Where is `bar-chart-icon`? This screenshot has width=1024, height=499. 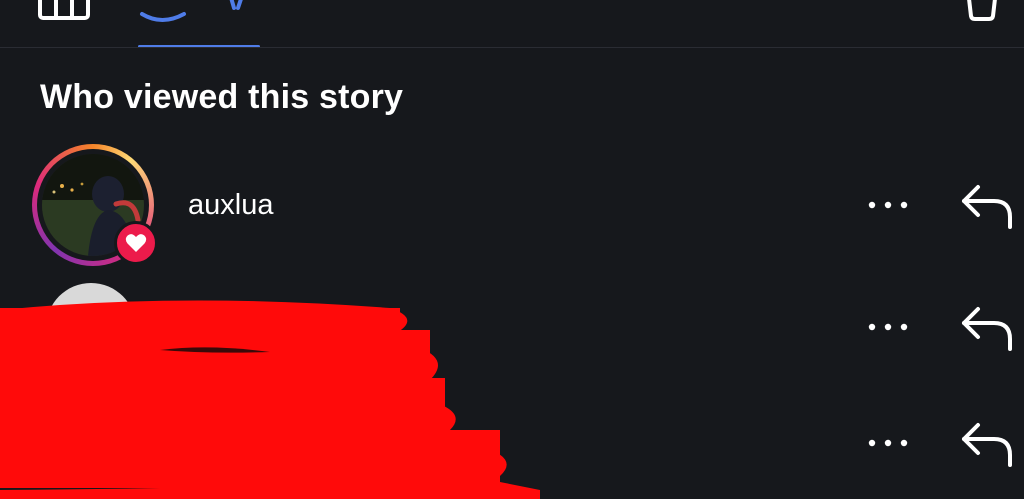
bar-chart-icon is located at coordinates (64, 10).